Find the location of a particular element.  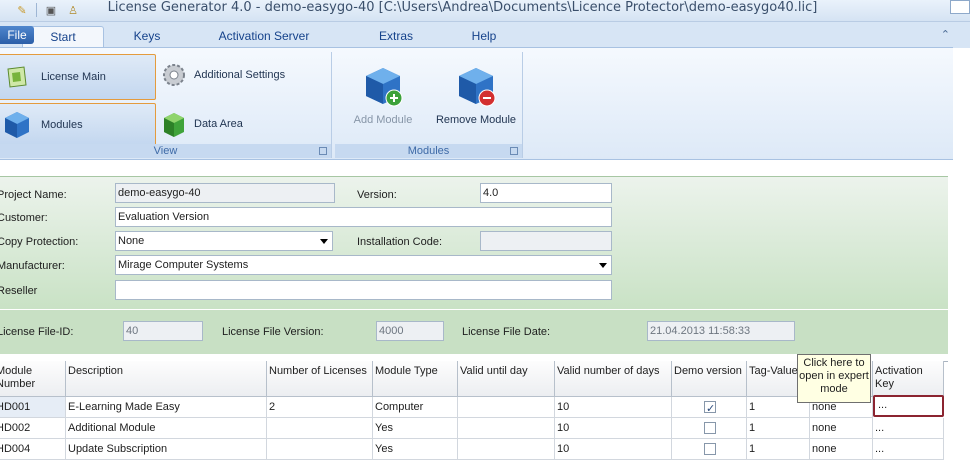

remove-module-label: Remove Module is located at coordinates (476, 120).